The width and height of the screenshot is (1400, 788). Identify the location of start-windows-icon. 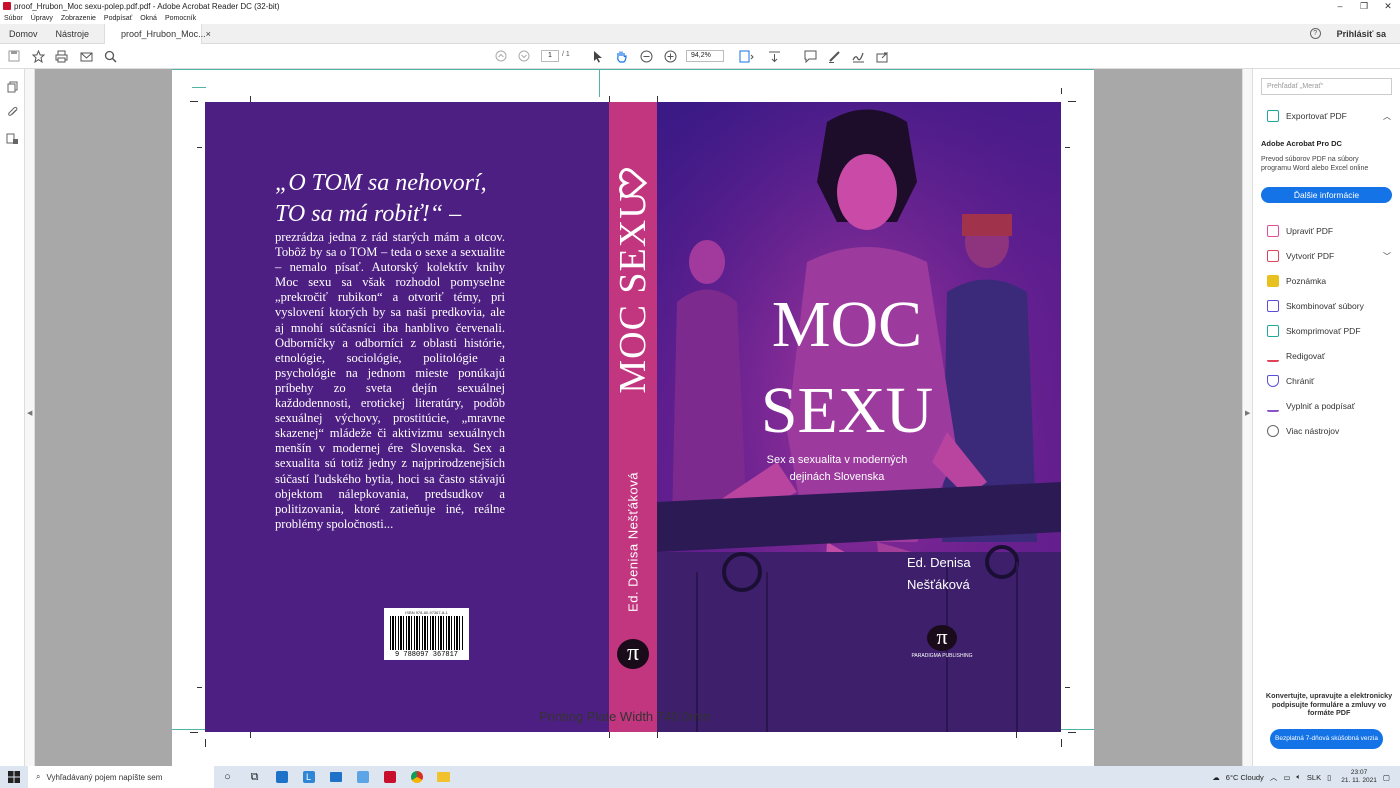
(14, 777).